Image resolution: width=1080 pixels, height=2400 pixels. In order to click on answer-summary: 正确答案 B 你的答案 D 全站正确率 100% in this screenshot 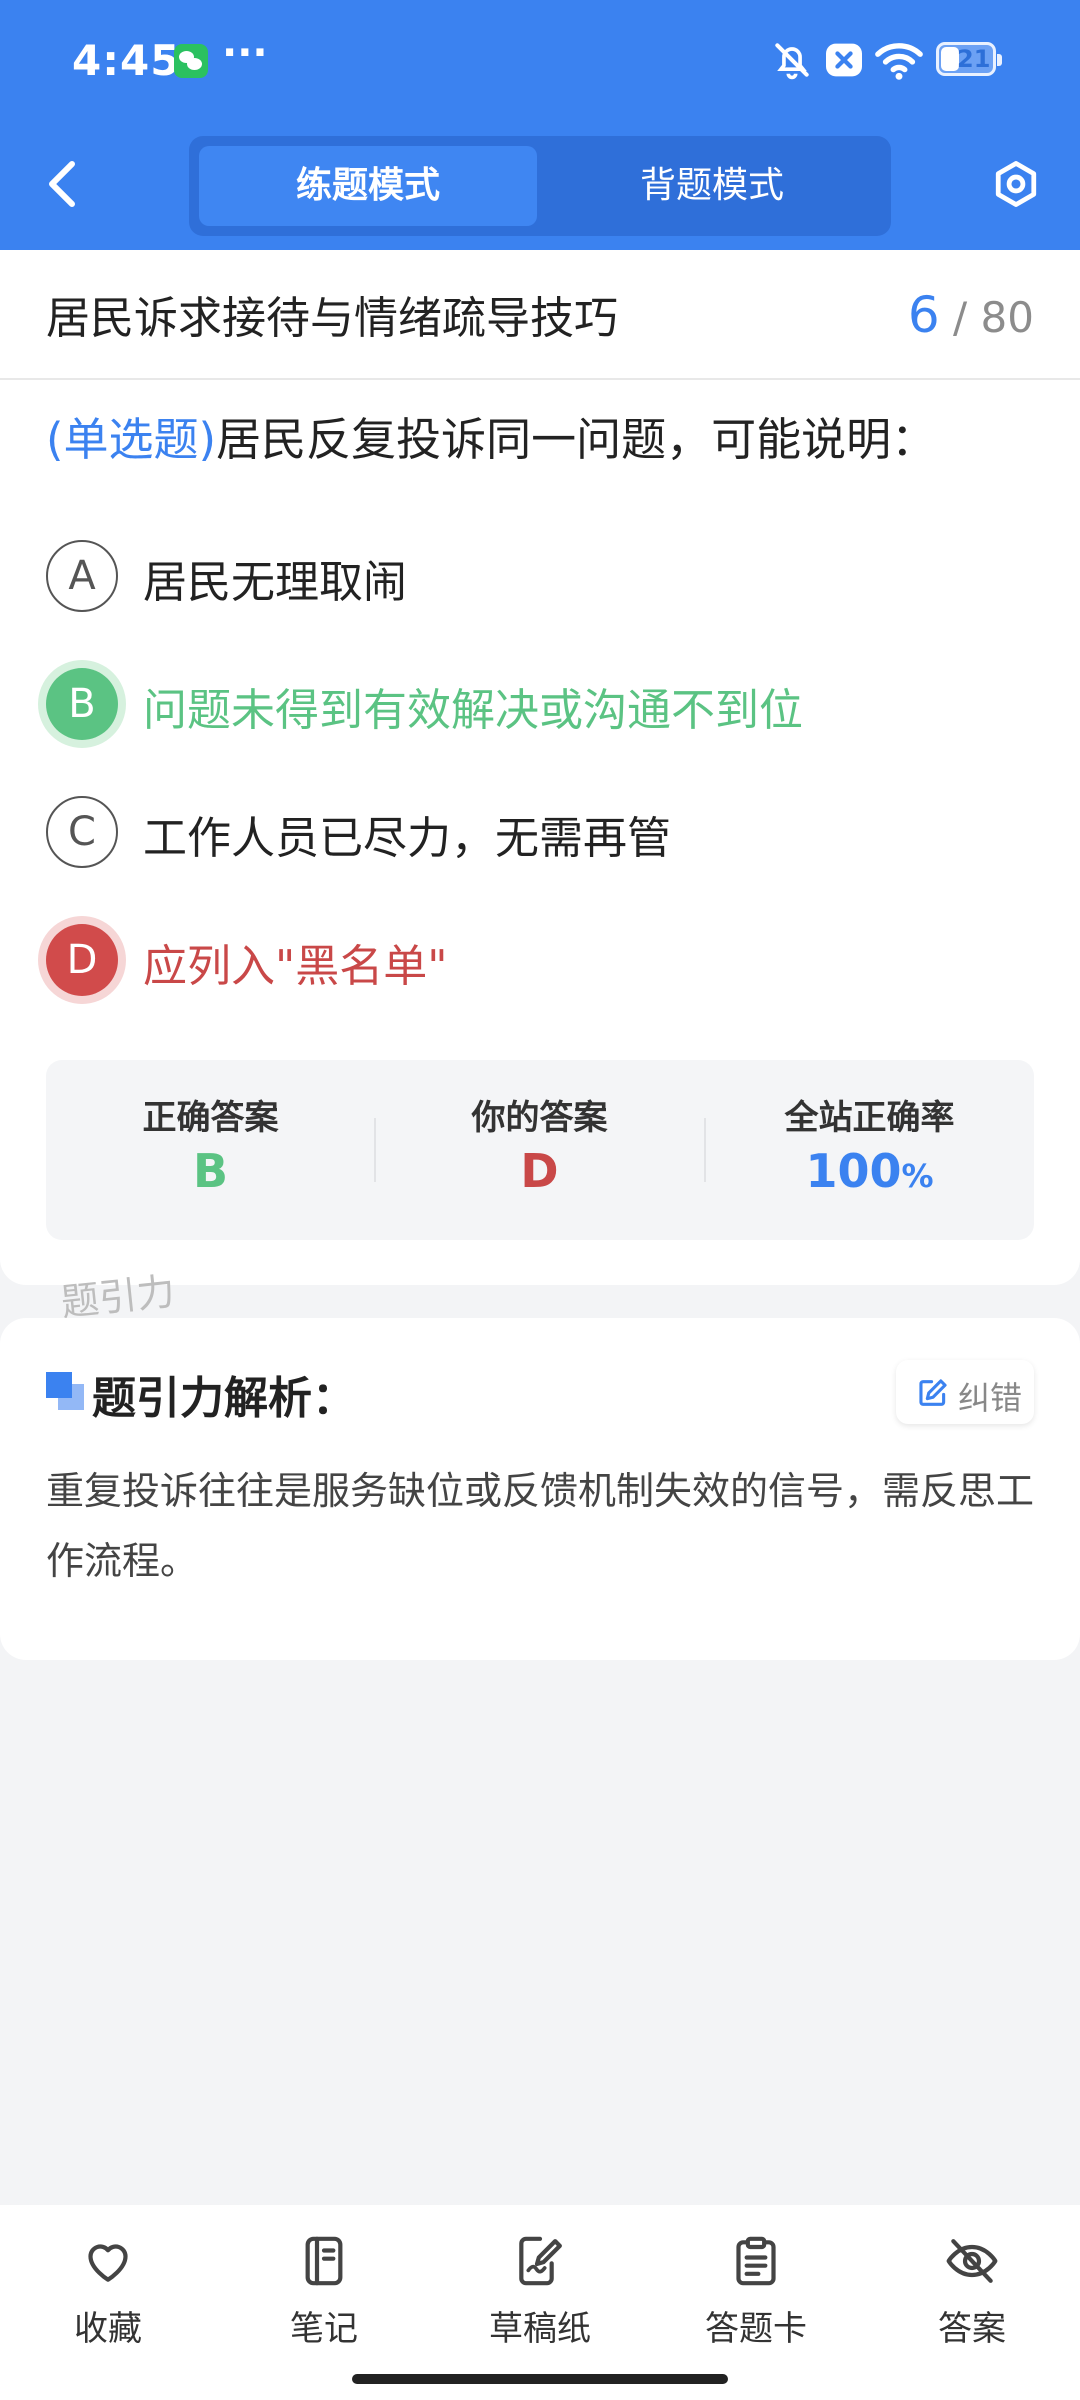, I will do `click(540, 1150)`.